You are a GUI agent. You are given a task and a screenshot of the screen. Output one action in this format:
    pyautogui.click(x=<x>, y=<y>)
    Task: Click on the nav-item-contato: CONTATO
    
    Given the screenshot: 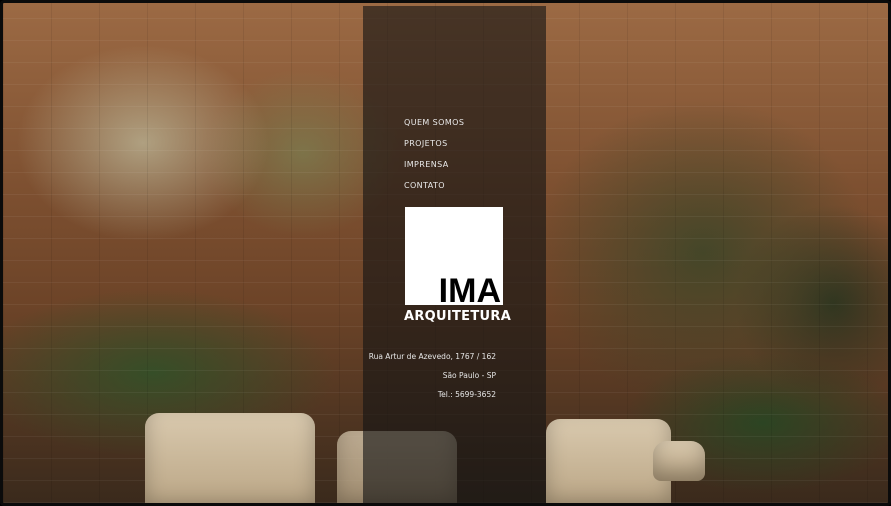 What is the action you would take?
    pyautogui.click(x=434, y=190)
    